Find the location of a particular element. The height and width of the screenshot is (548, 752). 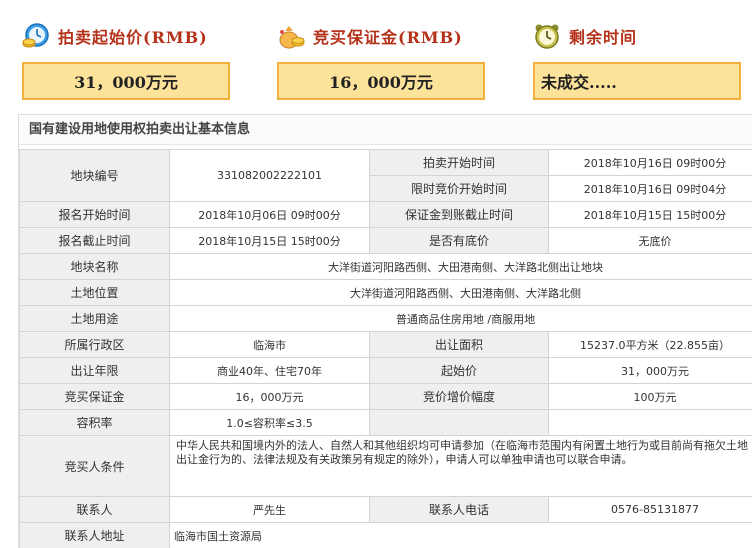

contact-label: 联系人 is located at coordinates (94, 509).